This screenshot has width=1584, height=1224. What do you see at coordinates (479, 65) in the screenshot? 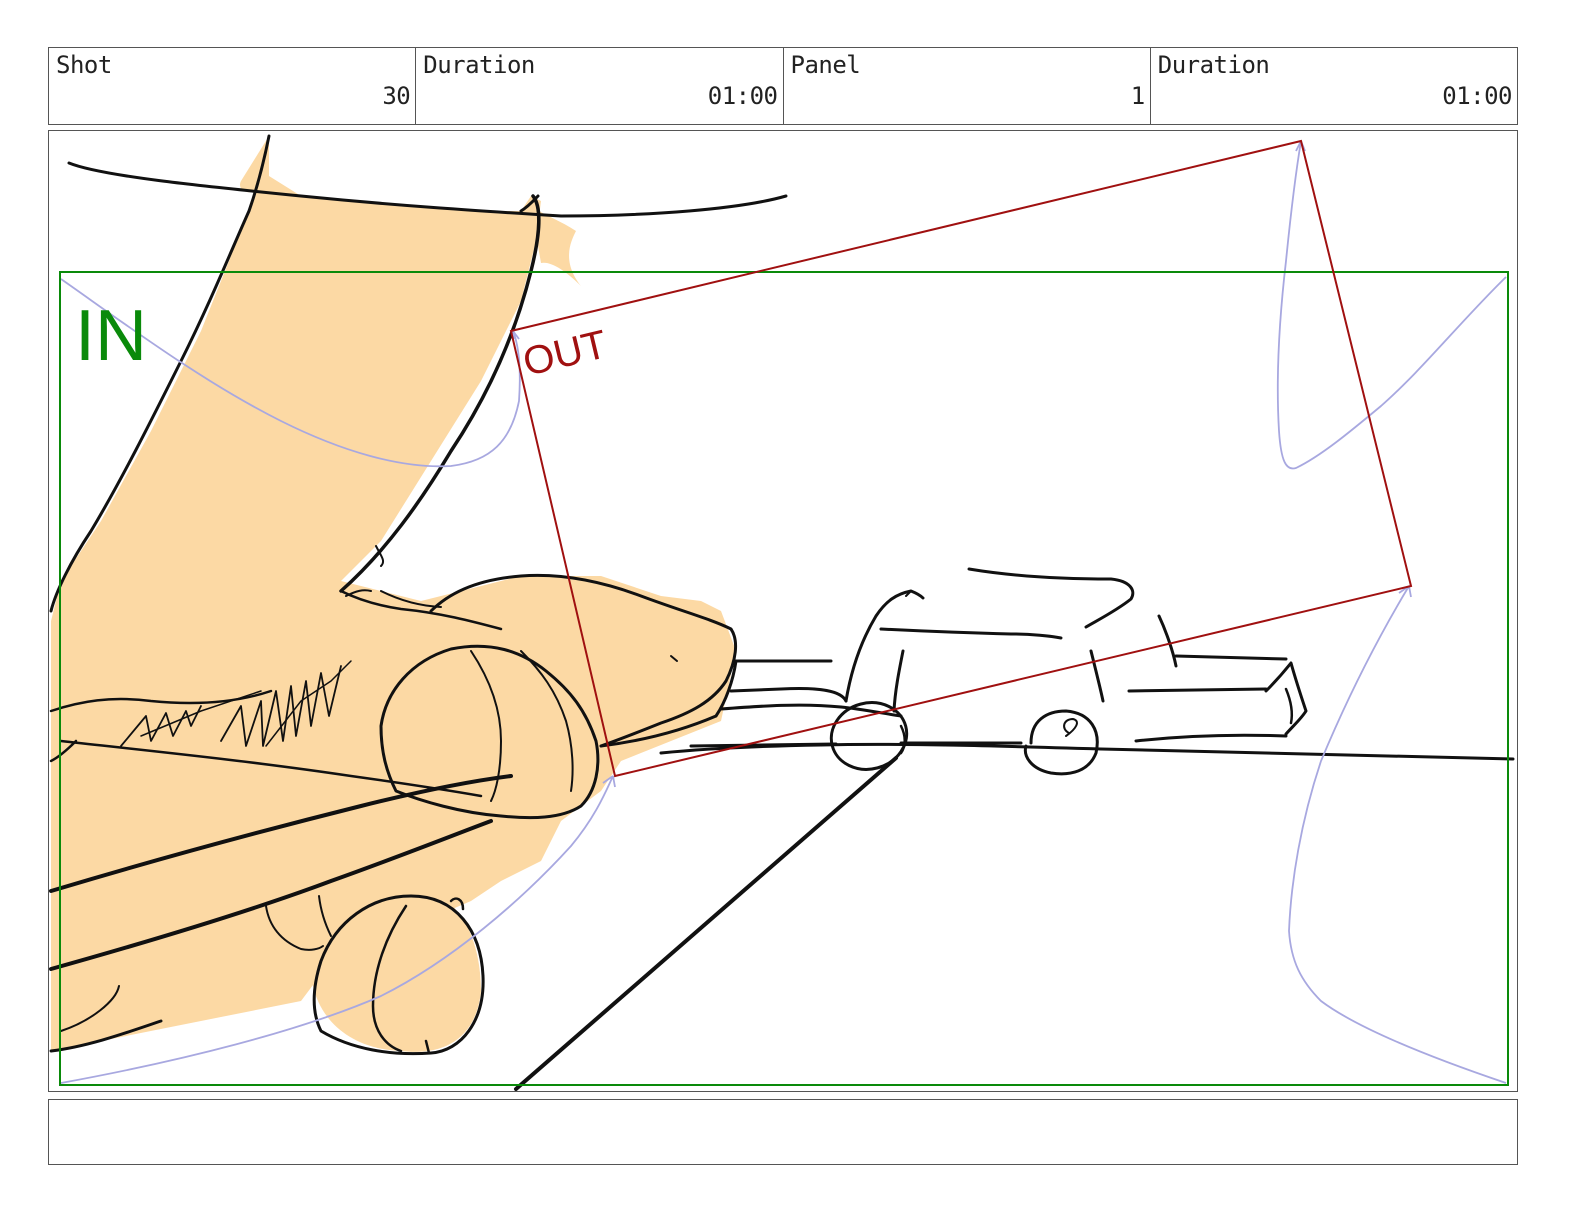
I see `shot-duration-label: Duration` at bounding box center [479, 65].